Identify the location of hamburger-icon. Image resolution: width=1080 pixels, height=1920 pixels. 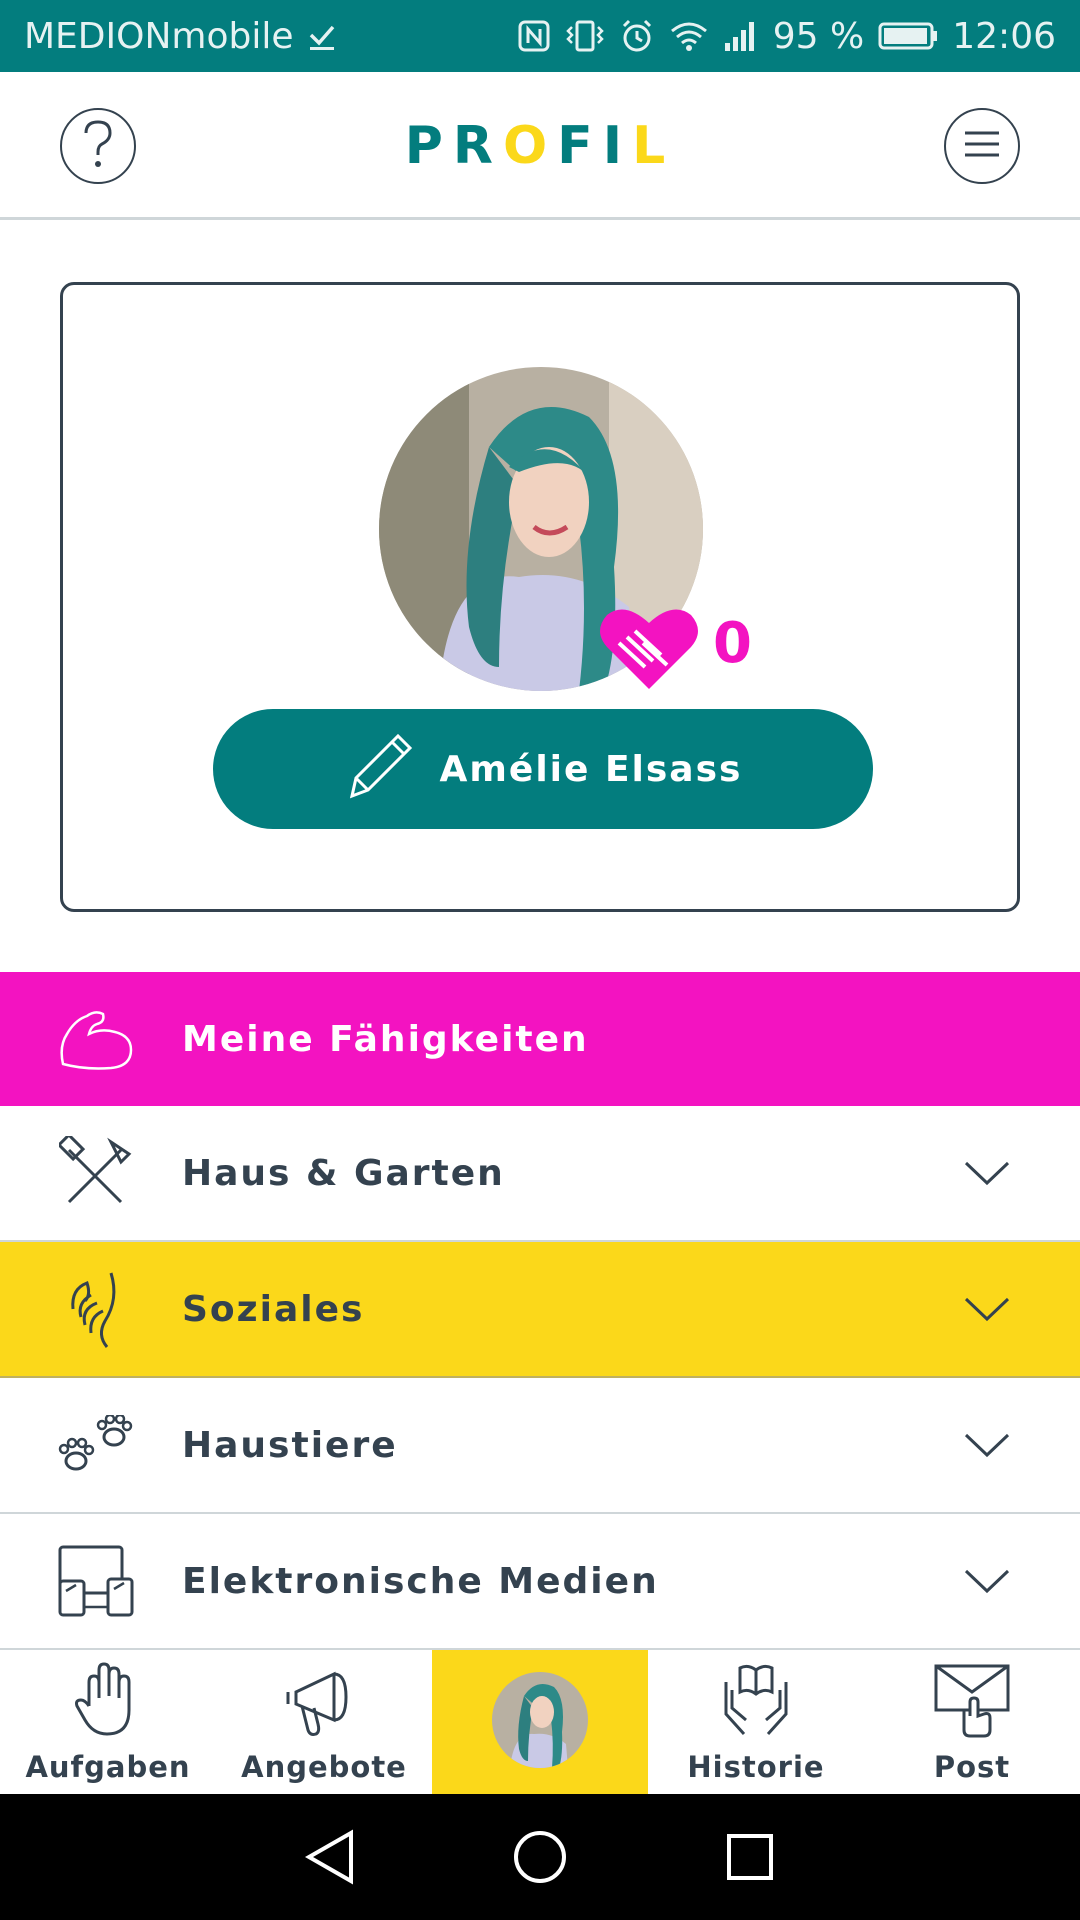
(982, 146).